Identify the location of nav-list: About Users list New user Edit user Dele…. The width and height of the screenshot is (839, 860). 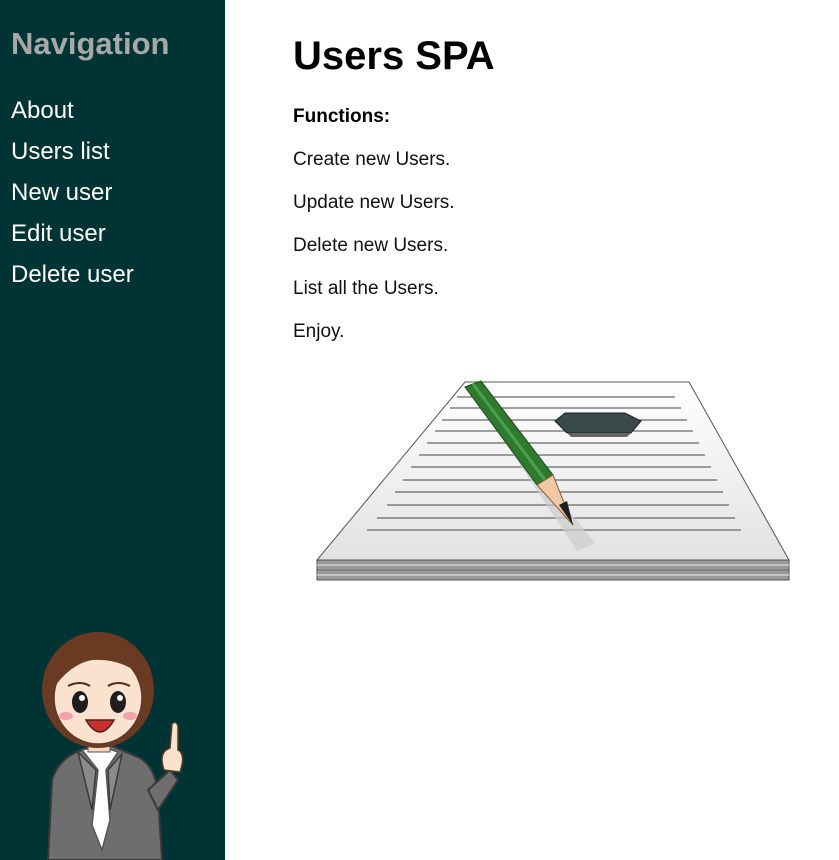
(72, 198).